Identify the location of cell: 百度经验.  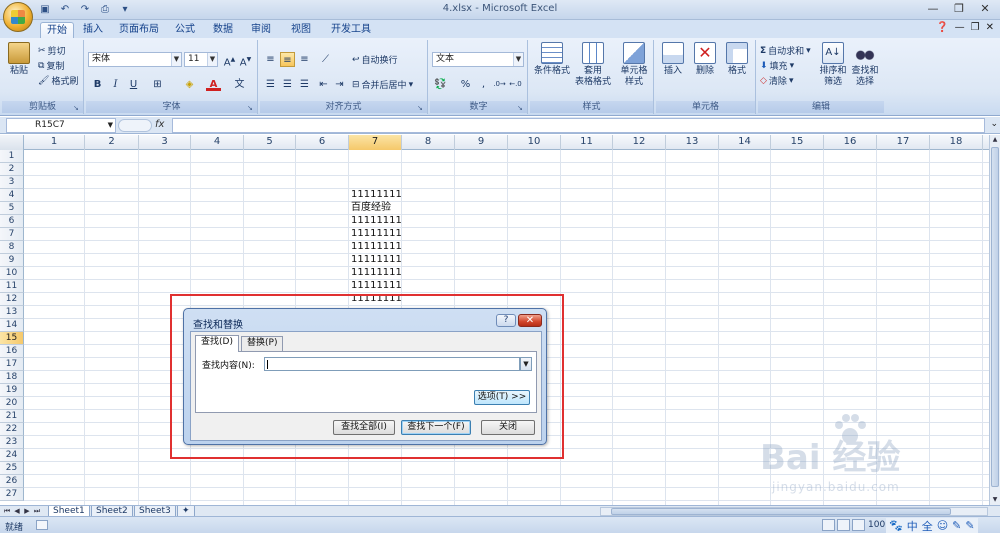
(370, 208).